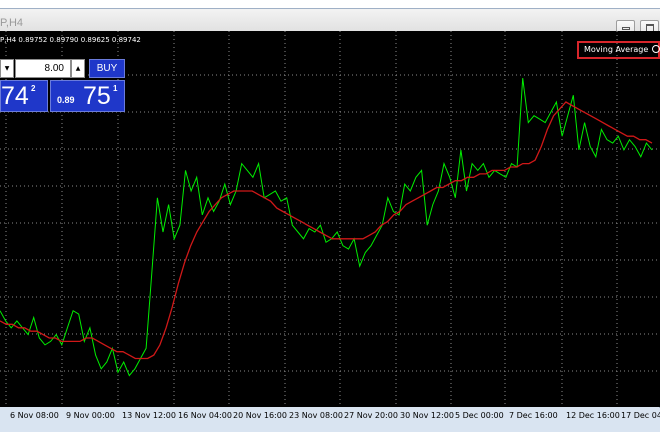 The width and height of the screenshot is (660, 440). I want to click on x-tick-label: 20 Nov 16:00, so click(260, 415).